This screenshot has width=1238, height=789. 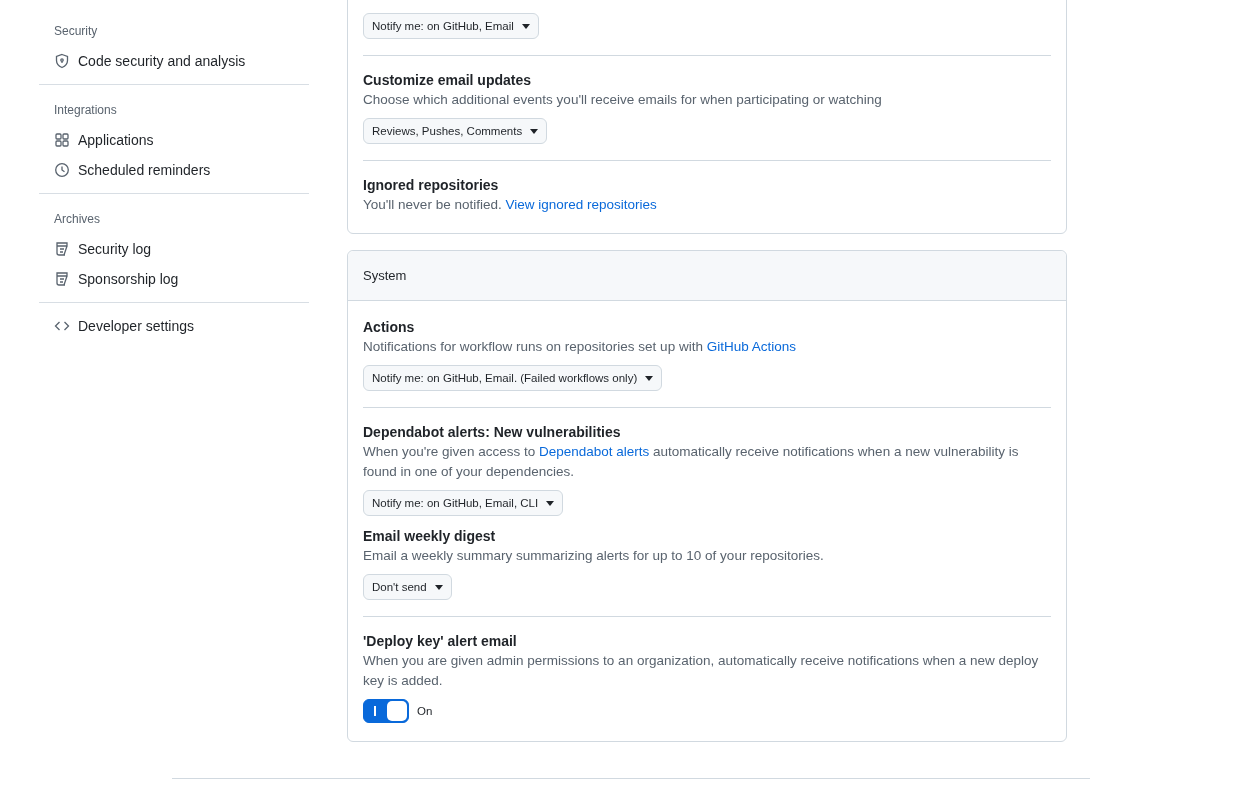 What do you see at coordinates (174, 140) in the screenshot?
I see `sidebar-item: Applications` at bounding box center [174, 140].